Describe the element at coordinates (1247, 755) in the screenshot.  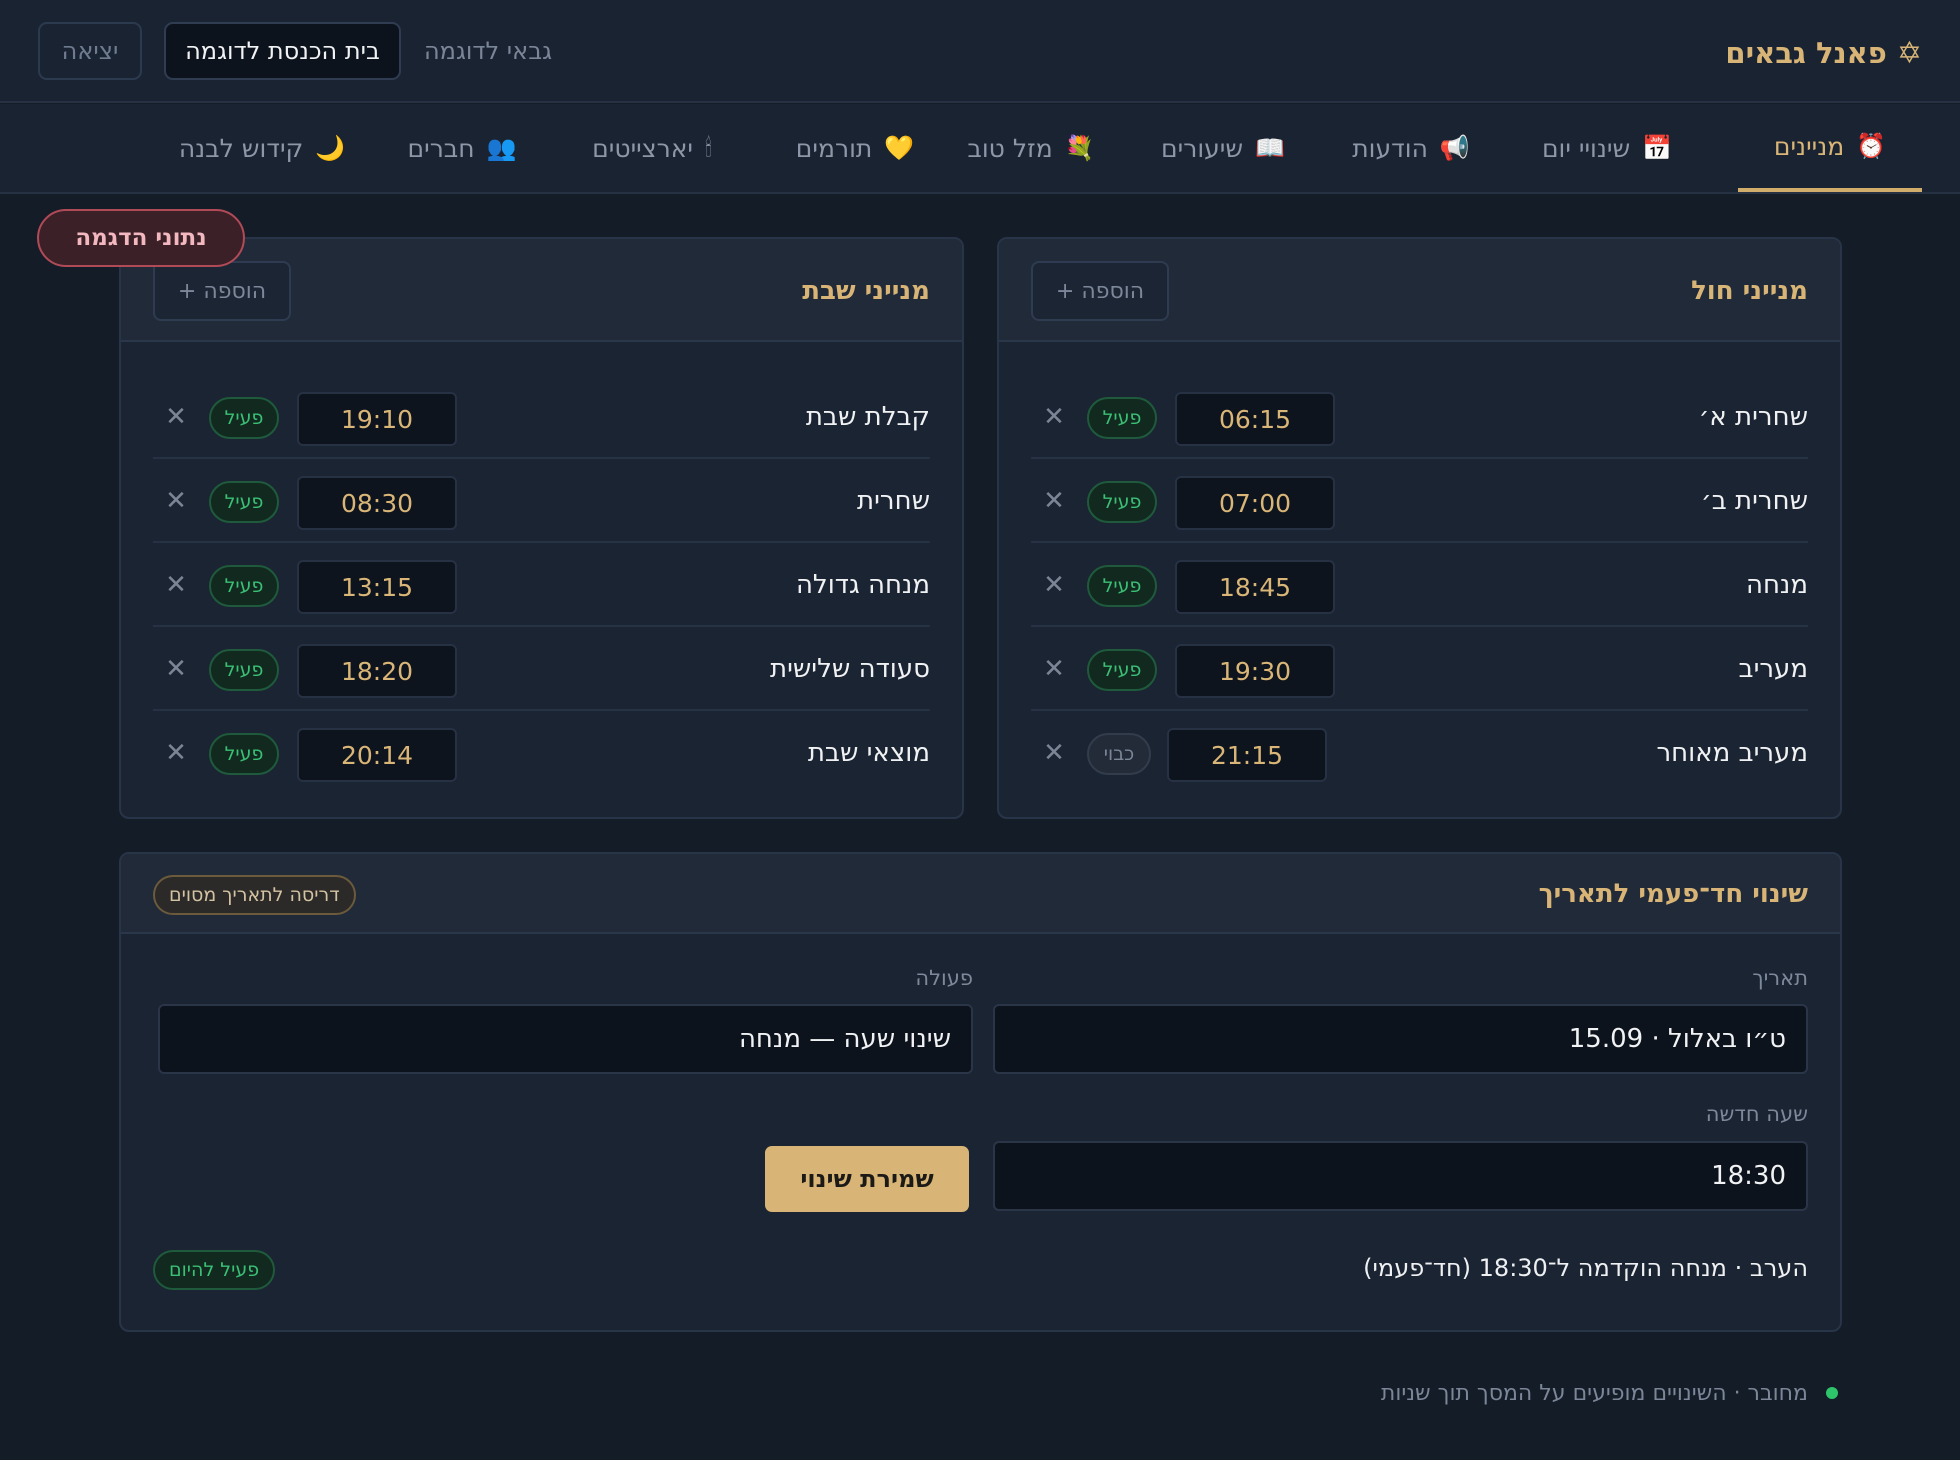
I see `minyan-time-input: 21:15` at that location.